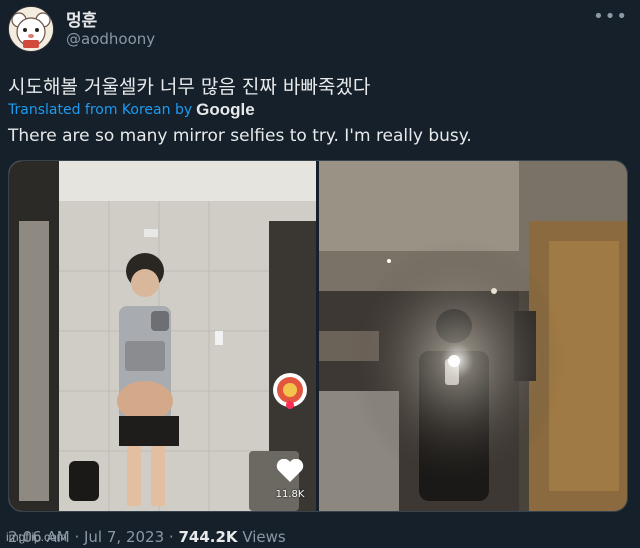 This screenshot has height=548, width=640. What do you see at coordinates (290, 435) in the screenshot?
I see `tiktok-overlay: 11.8K` at bounding box center [290, 435].